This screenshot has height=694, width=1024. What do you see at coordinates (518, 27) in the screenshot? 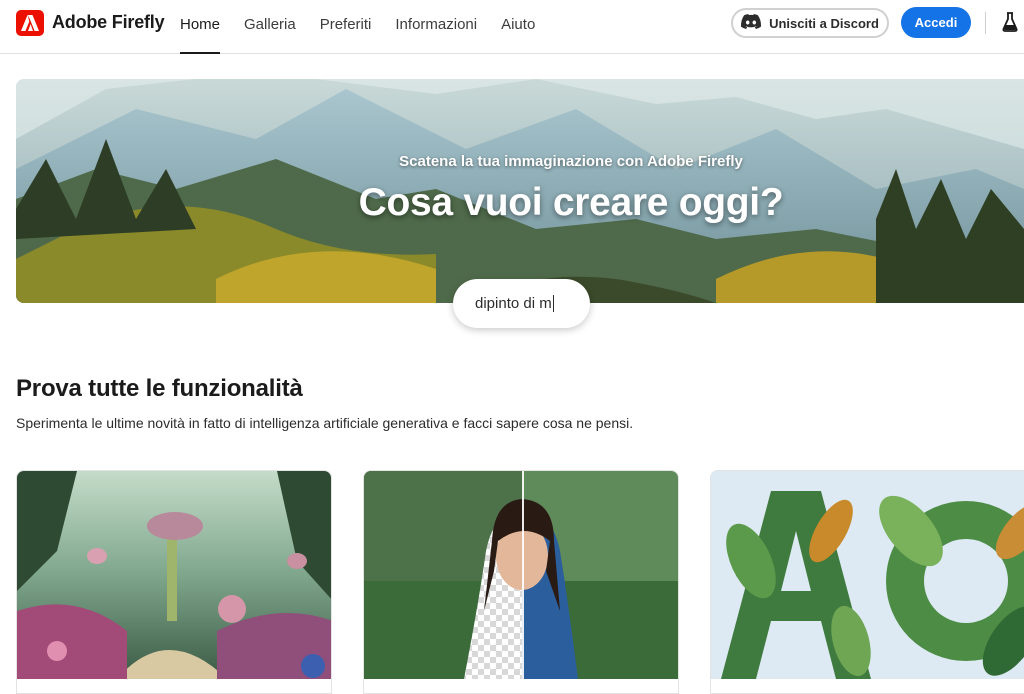
I see `nav-help: Aiuto` at bounding box center [518, 27].